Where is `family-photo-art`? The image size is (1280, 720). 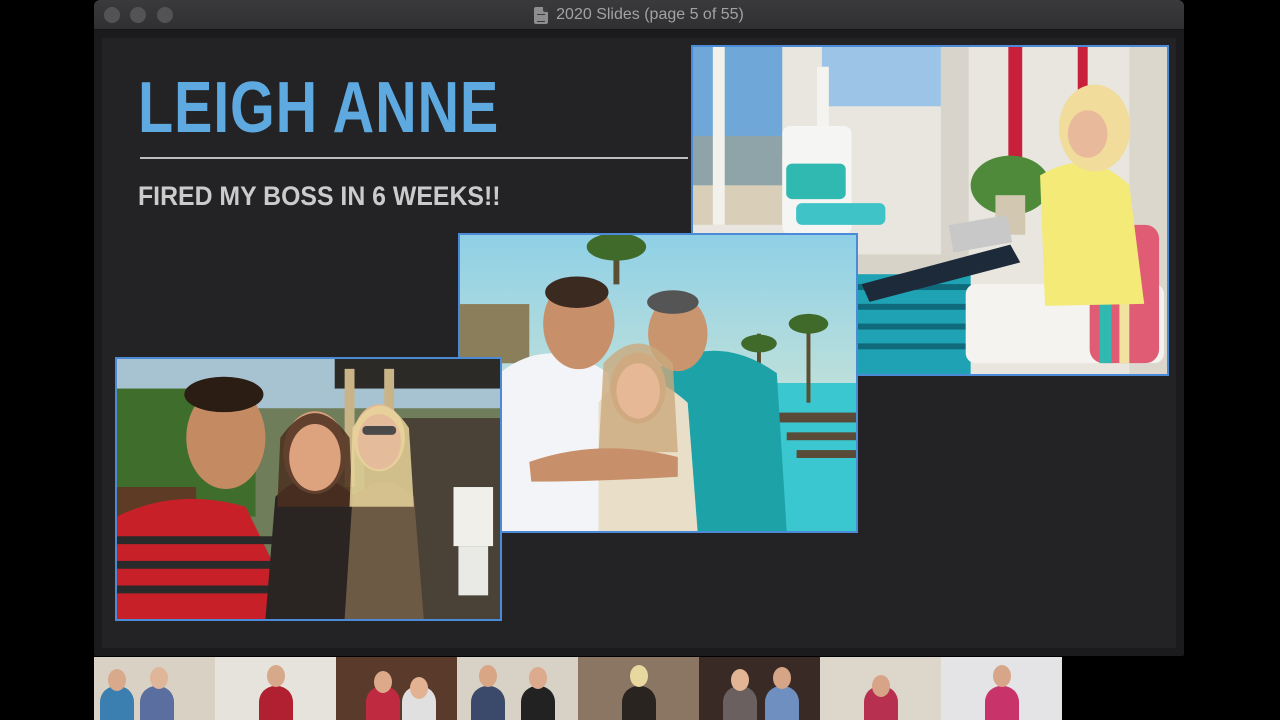 family-photo-art is located at coordinates (308, 489).